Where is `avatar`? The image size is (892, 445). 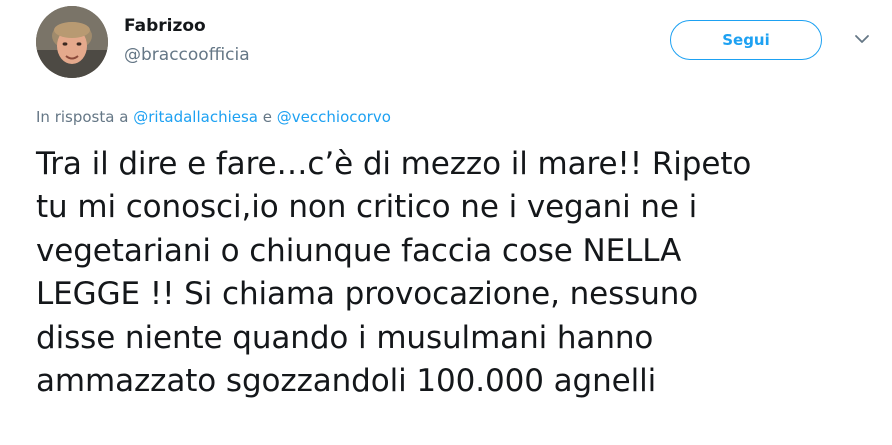
avatar is located at coordinates (72, 42).